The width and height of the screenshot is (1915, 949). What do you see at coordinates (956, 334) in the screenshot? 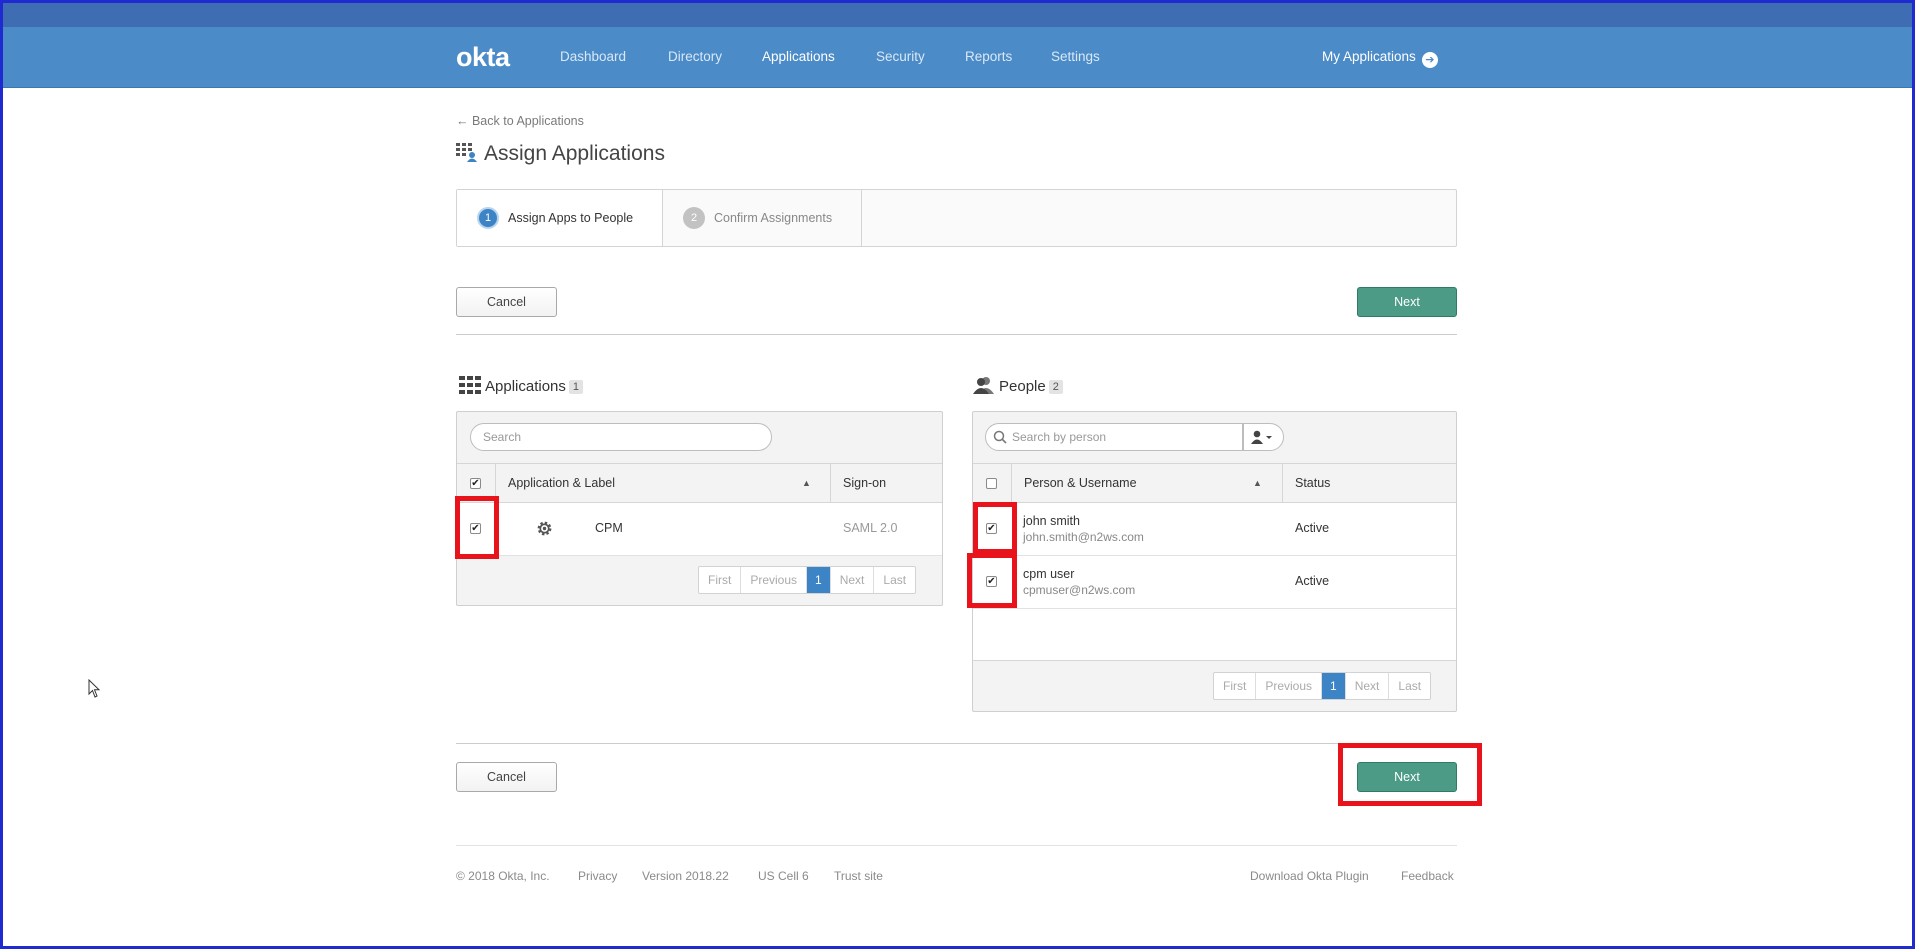
I see `divider-top` at bounding box center [956, 334].